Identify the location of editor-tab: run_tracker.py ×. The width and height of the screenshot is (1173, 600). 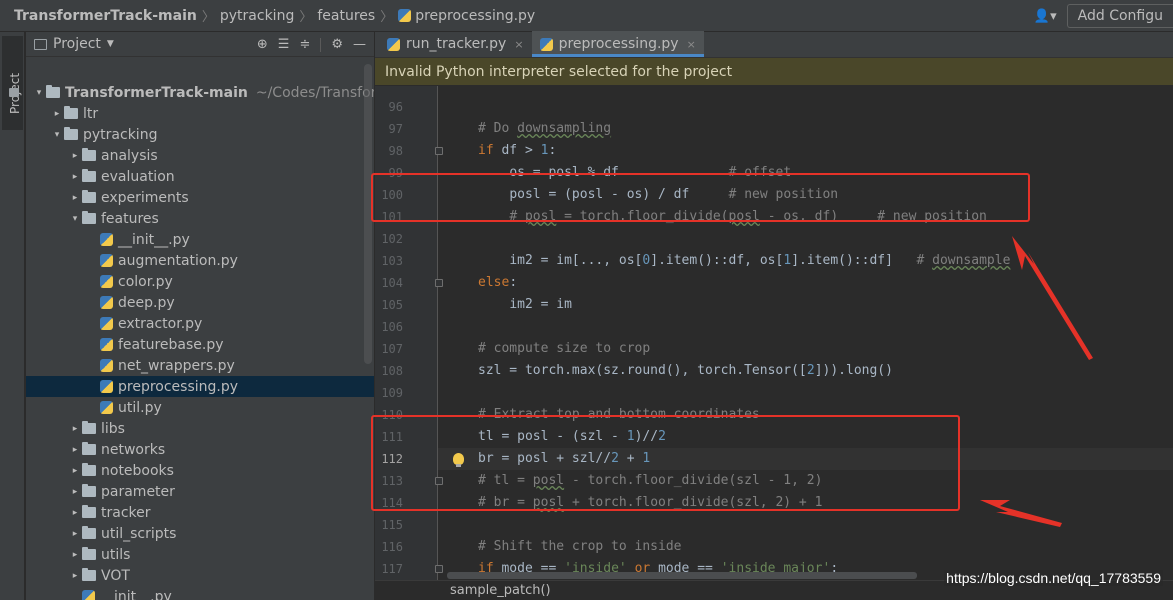
(455, 44).